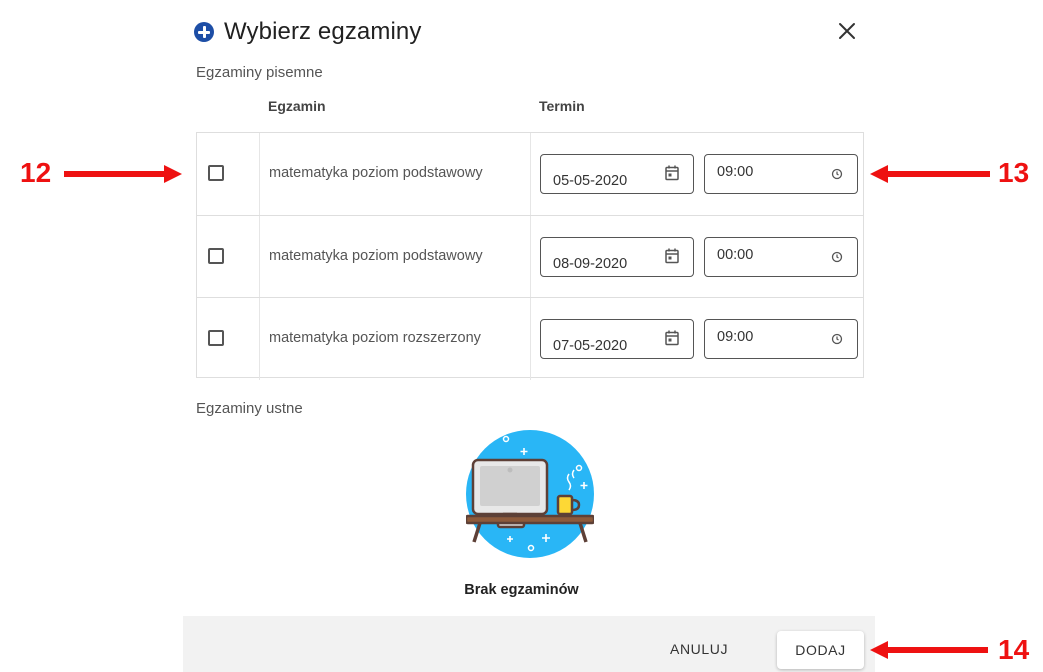 This screenshot has width=1043, height=672. What do you see at coordinates (590, 346) in the screenshot?
I see `date-value: 07-05-2020` at bounding box center [590, 346].